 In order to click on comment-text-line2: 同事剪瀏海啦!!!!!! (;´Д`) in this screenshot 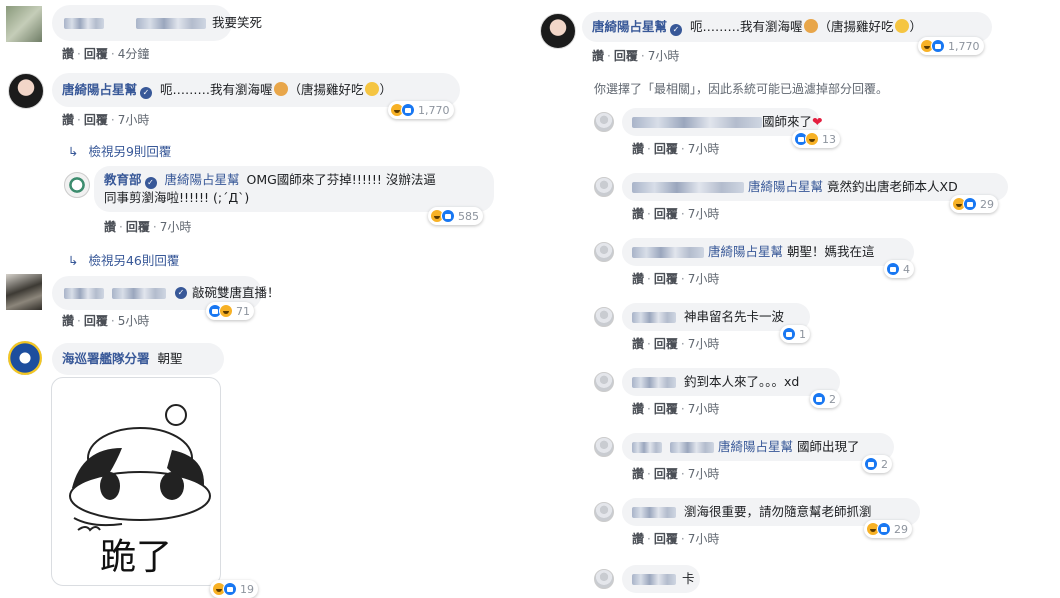, I will do `click(177, 197)`.